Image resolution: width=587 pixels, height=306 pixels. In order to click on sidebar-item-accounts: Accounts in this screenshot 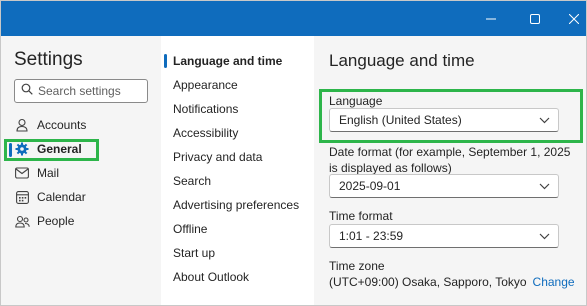, I will do `click(81, 125)`.